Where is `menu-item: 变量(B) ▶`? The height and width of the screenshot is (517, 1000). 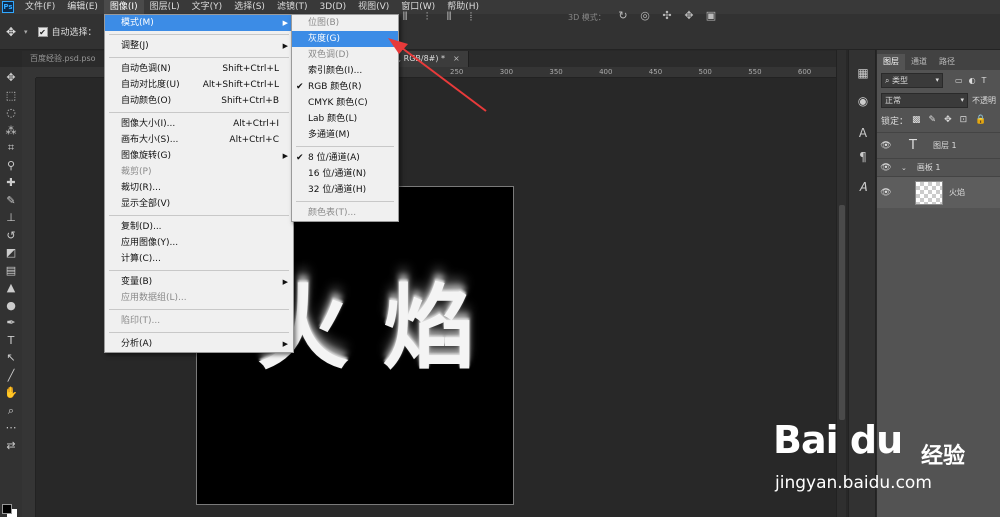
menu-item: 变量(B) ▶ is located at coordinates (199, 282).